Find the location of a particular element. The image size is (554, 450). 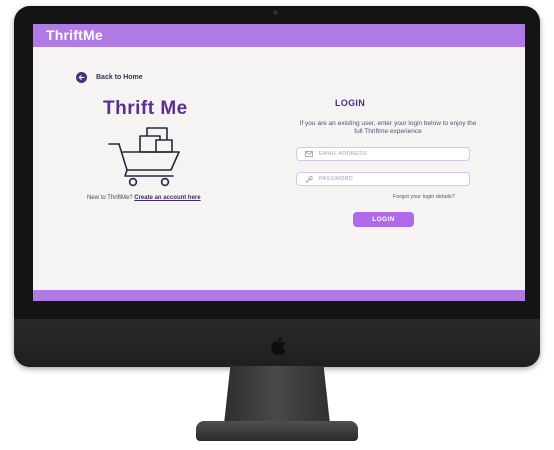

envelope-icon is located at coordinates (309, 154).